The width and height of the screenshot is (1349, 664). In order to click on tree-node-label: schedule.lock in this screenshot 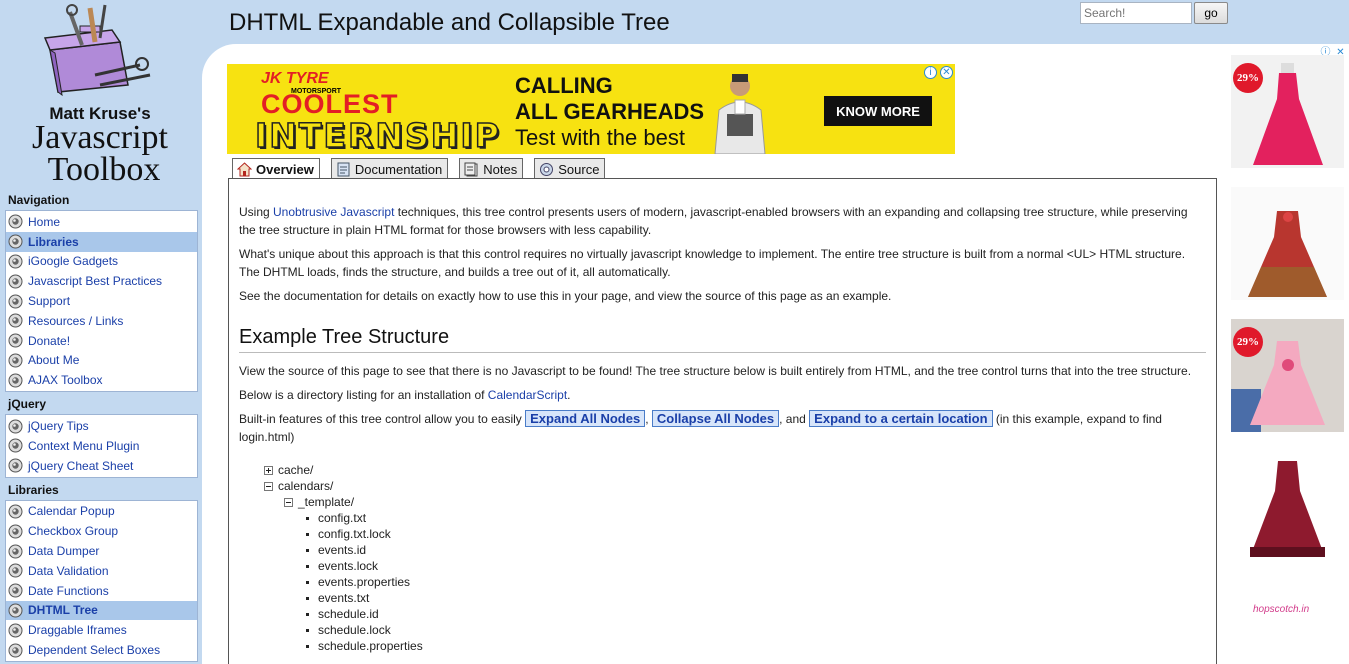, I will do `click(354, 630)`.